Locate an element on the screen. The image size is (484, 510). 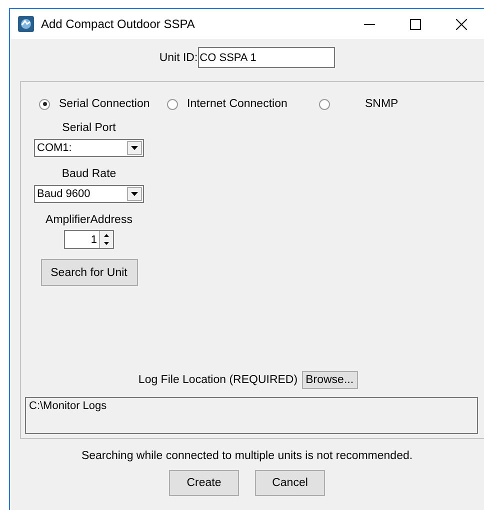
down-arrow-icon is located at coordinates (106, 244).